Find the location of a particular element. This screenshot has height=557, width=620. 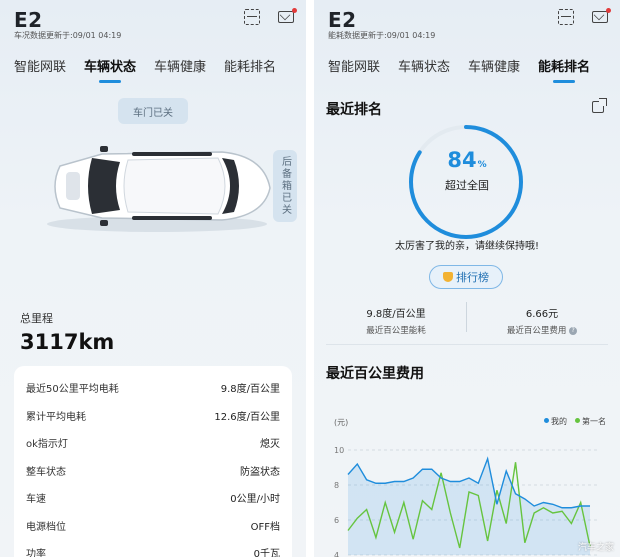

leaderboard-button-label: 排行榜 is located at coordinates (472, 277).